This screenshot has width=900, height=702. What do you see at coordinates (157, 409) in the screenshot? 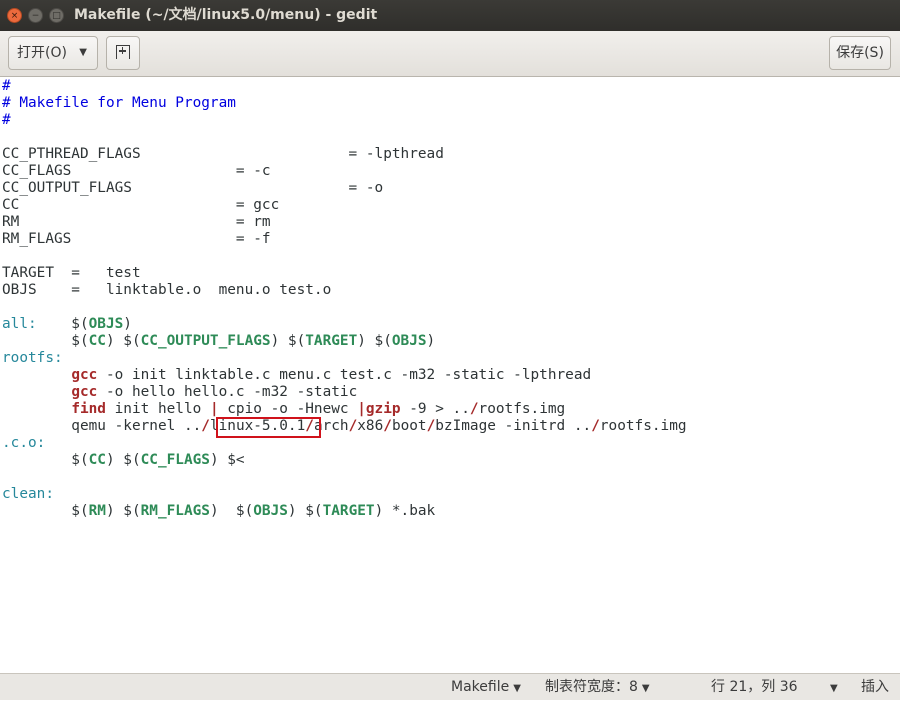
I see `code-token: init hello` at bounding box center [157, 409].